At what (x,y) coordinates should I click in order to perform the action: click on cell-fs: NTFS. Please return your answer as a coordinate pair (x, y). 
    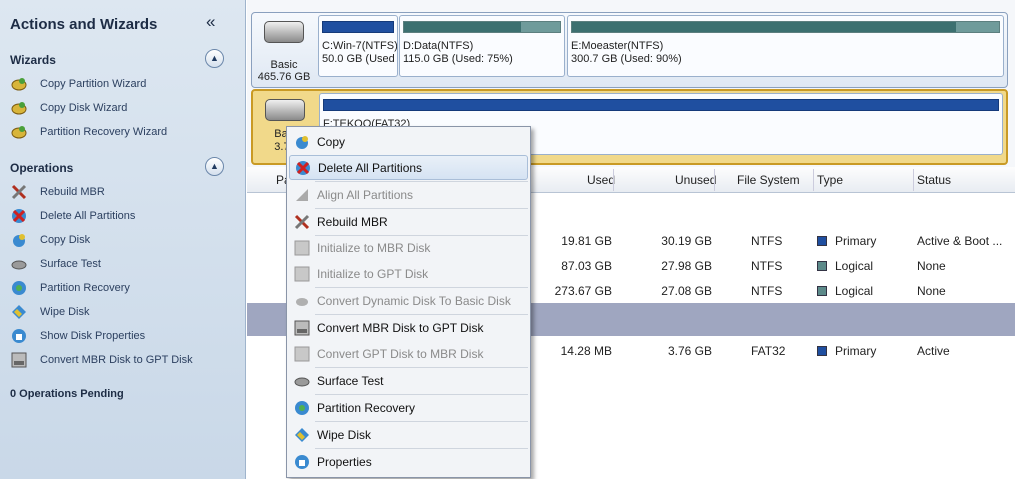
    Looking at the image, I should click on (767, 291).